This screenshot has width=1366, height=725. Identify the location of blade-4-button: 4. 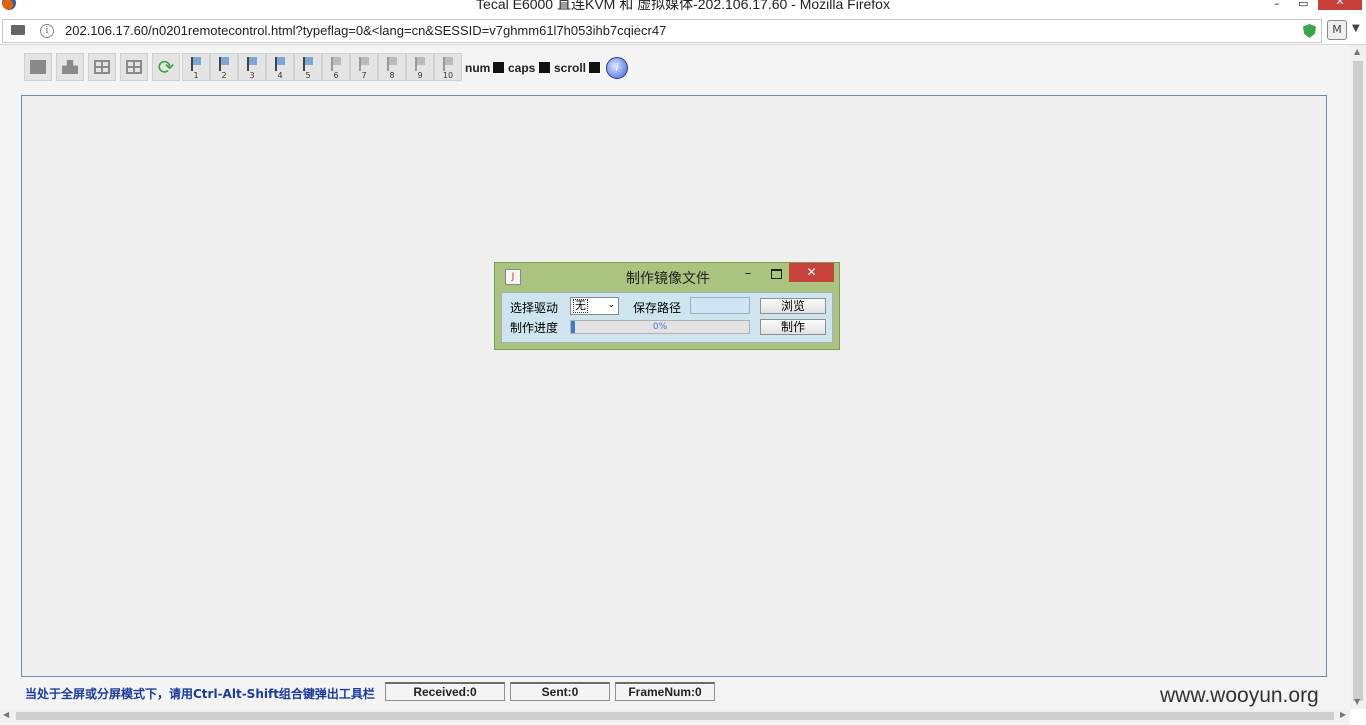
(280, 67).